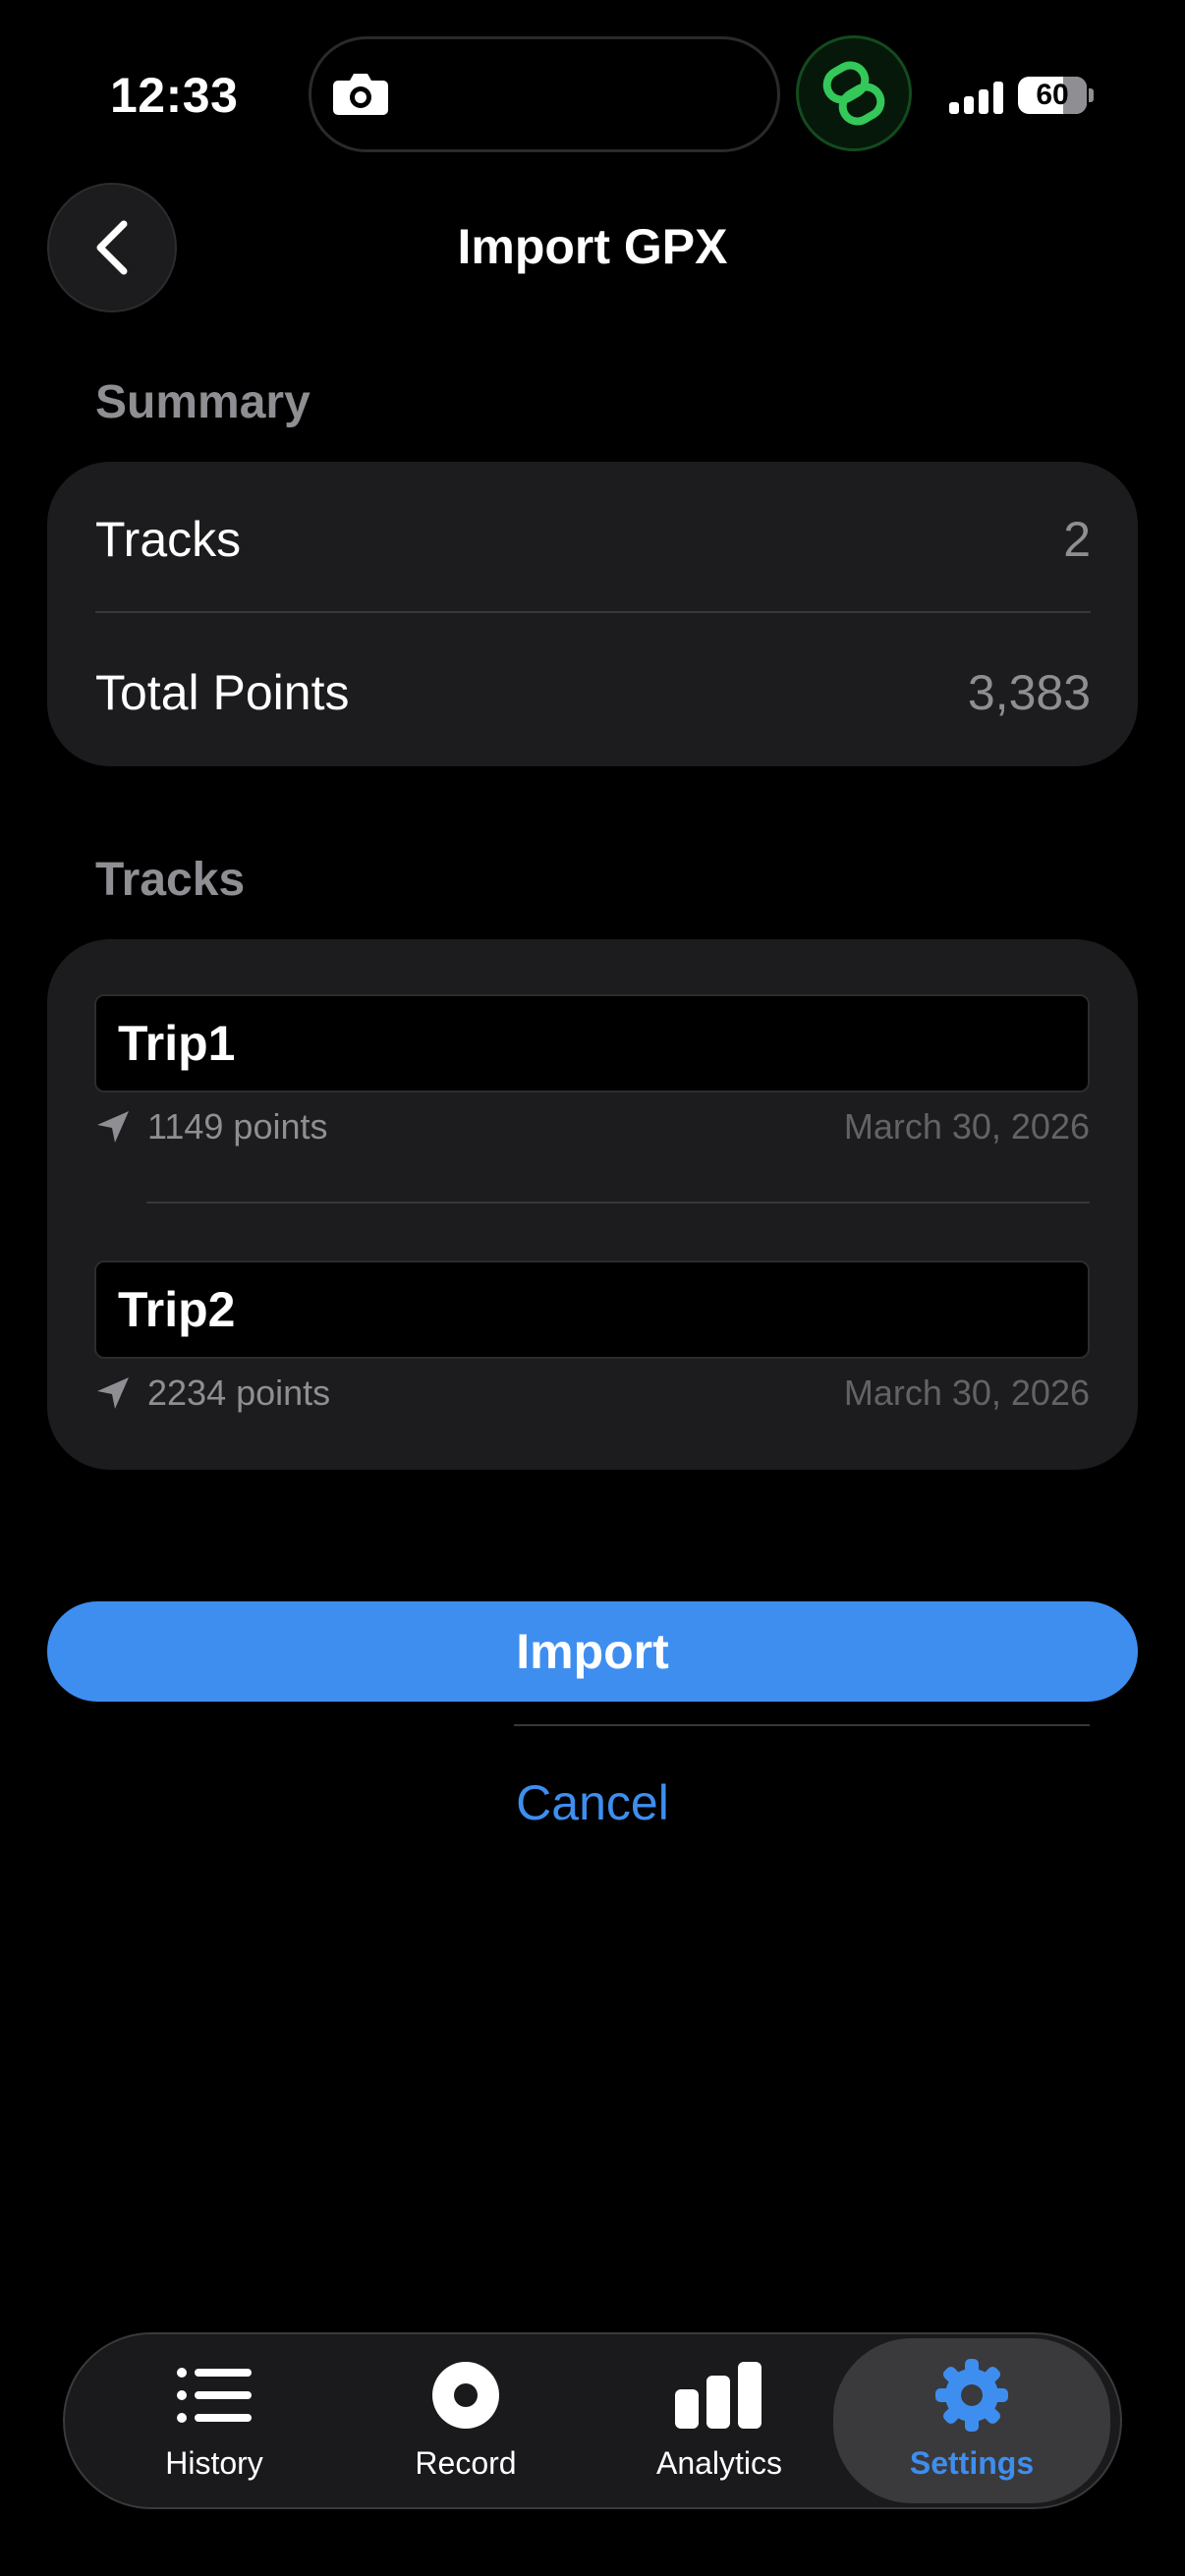 The image size is (1185, 2576). What do you see at coordinates (223, 692) in the screenshot?
I see `total-points-label: Total Points` at bounding box center [223, 692].